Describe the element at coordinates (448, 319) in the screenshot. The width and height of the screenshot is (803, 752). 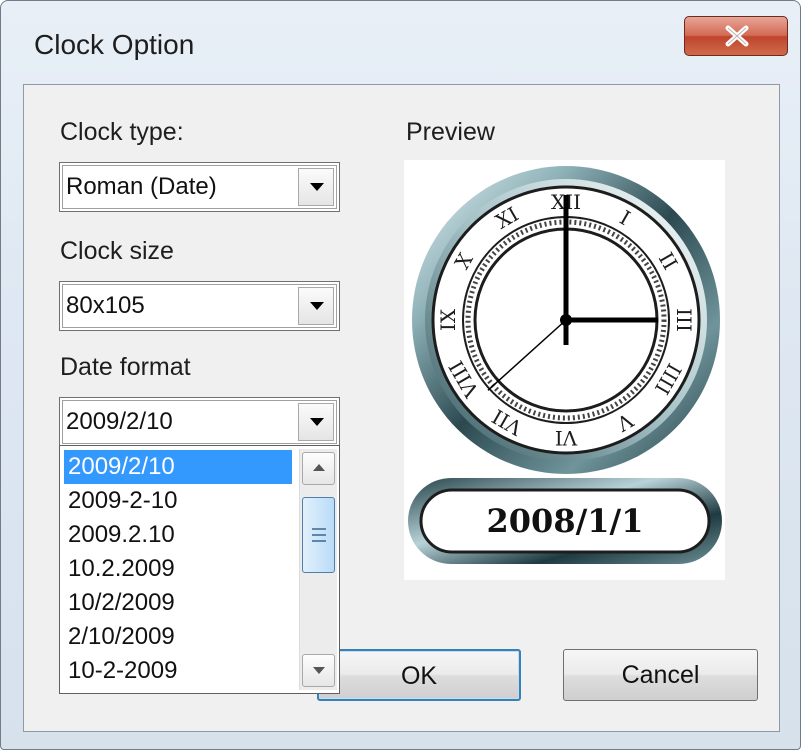
I see `numeral-ix: IX` at that location.